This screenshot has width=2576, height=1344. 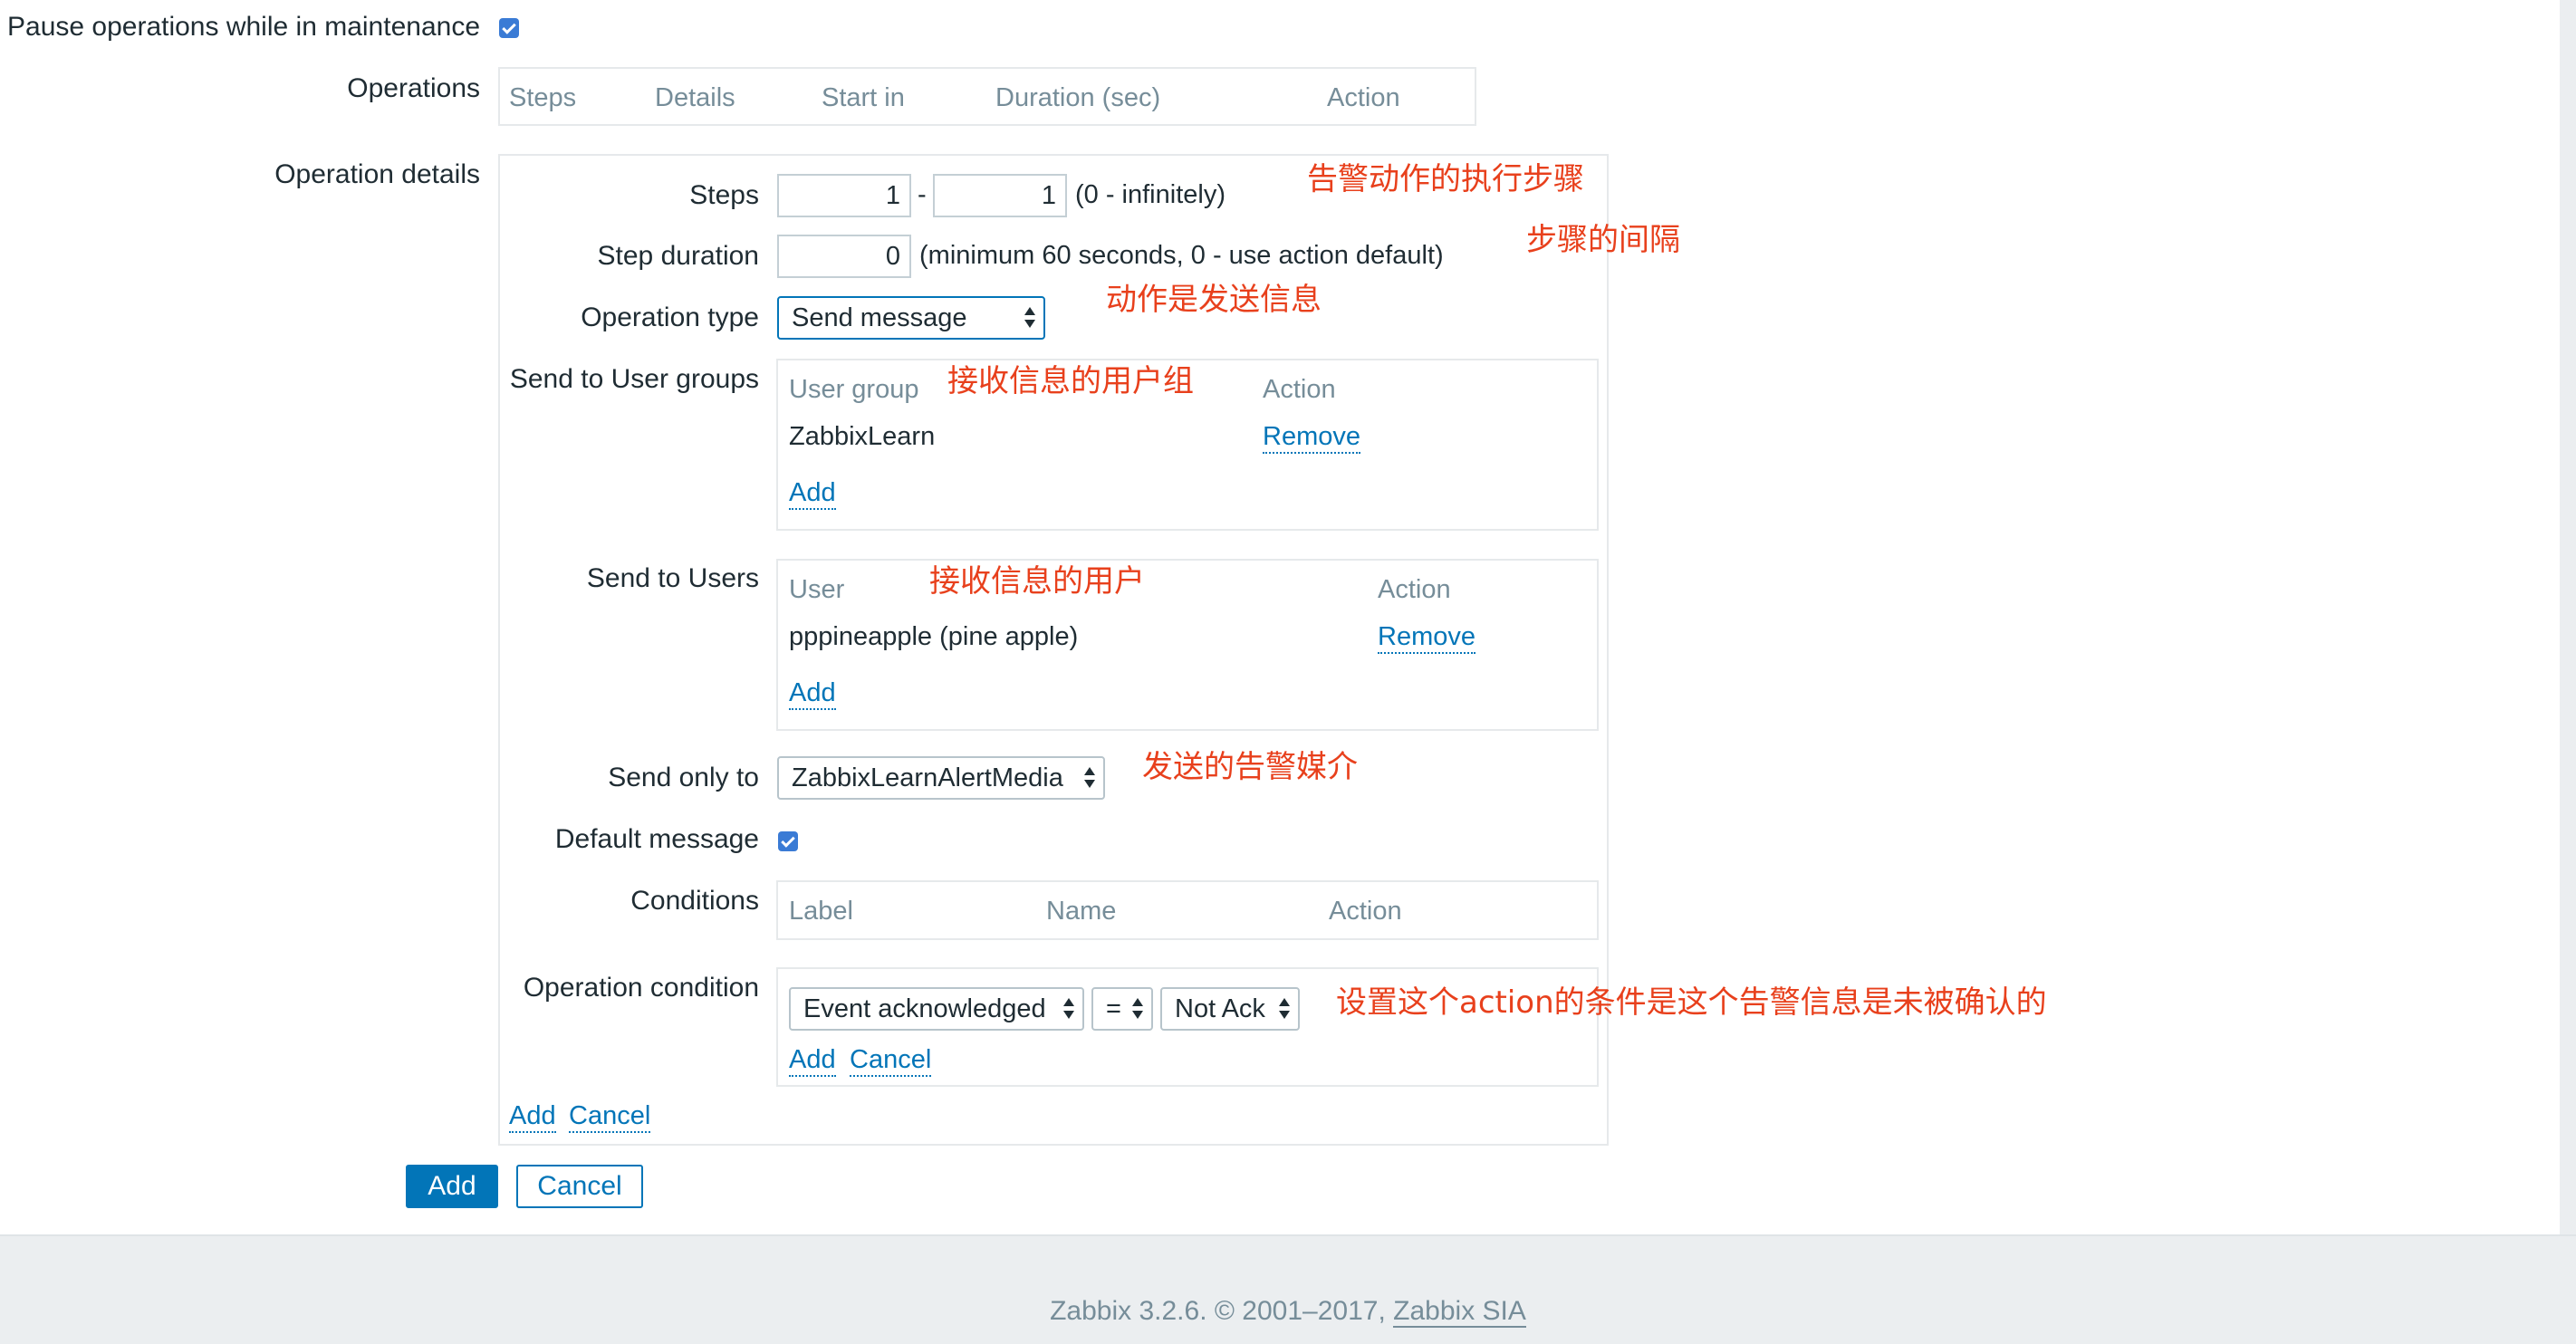 What do you see at coordinates (1445, 179) in the screenshot?
I see `annotation-steps: 告警动作的执行步骤` at bounding box center [1445, 179].